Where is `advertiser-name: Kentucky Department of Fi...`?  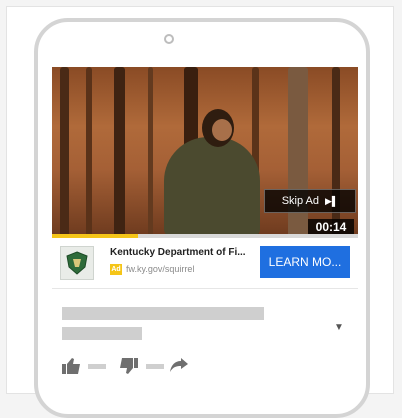 advertiser-name: Kentucky Department of Fi... is located at coordinates (185, 252).